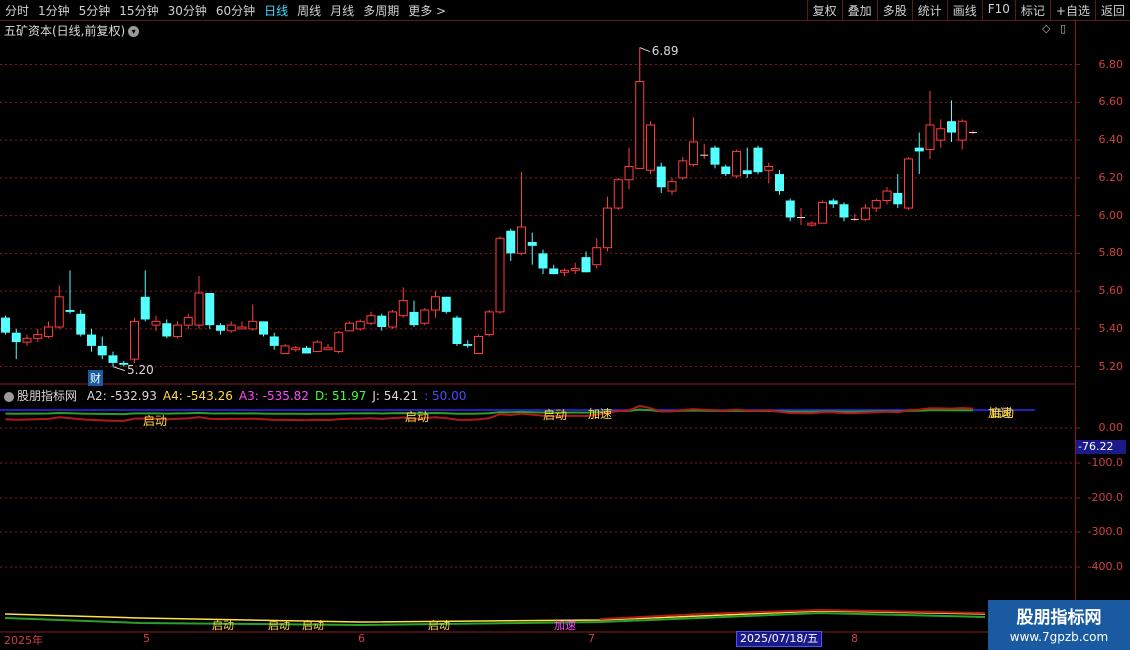 This screenshot has width=1130, height=650. Describe the element at coordinates (600, 414) in the screenshot. I see `indicator-signal: 加速` at that location.